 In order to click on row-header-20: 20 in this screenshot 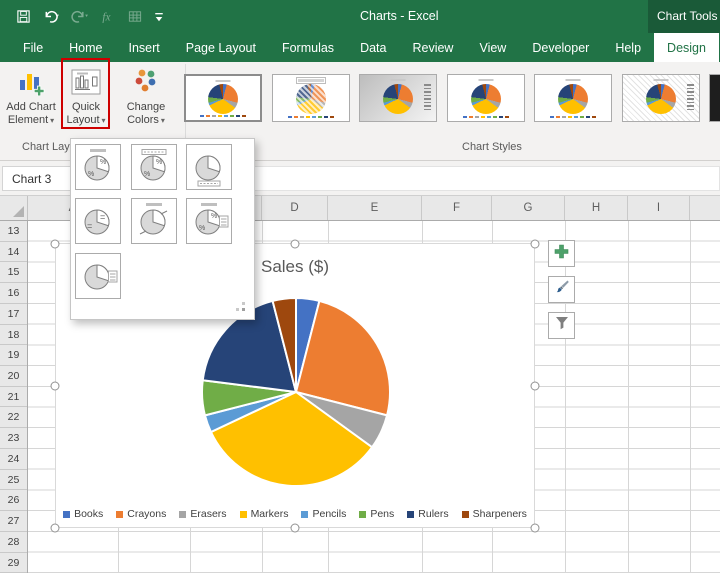, I will do `click(13, 376)`.